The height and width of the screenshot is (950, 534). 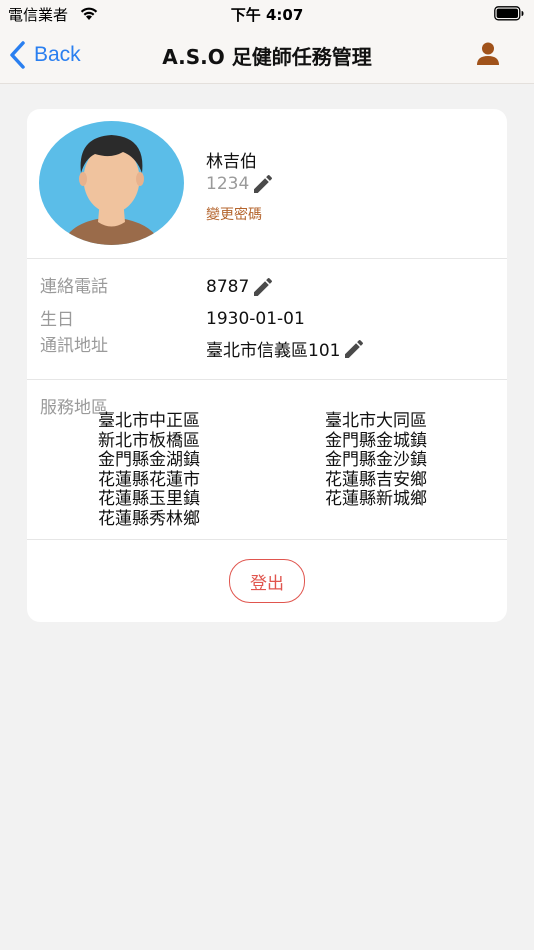 I want to click on service-area-item: 新北市板橋區, so click(x=149, y=440).